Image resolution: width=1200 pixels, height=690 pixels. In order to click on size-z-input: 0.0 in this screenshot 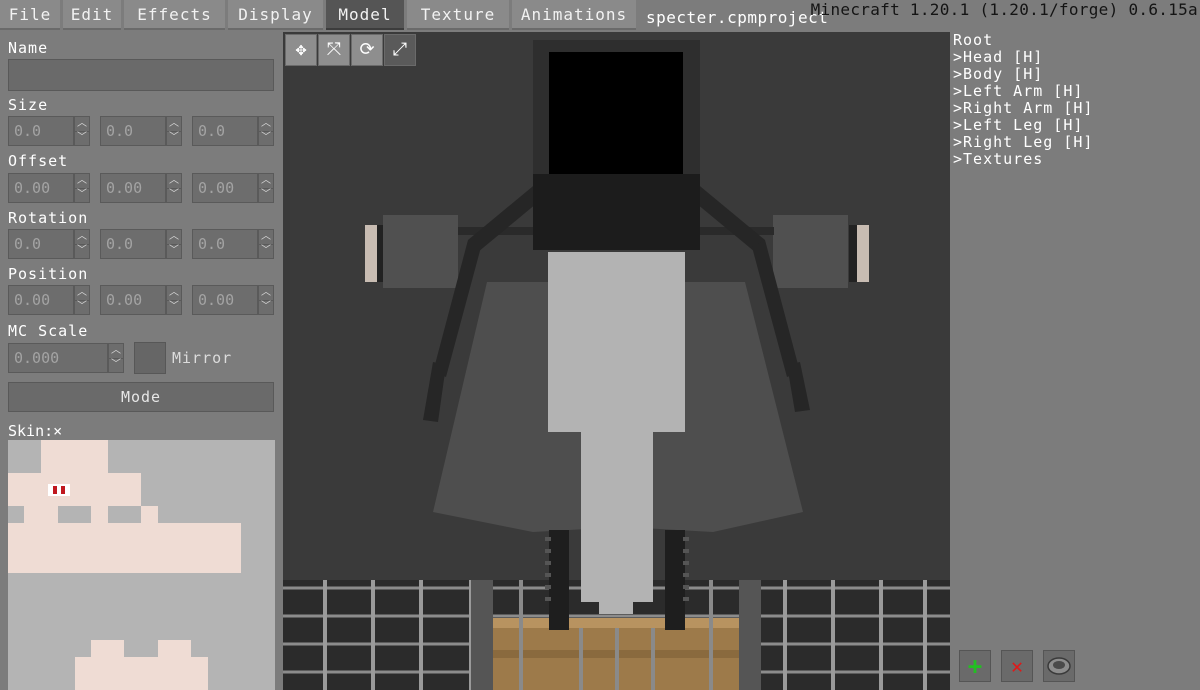, I will do `click(225, 131)`.